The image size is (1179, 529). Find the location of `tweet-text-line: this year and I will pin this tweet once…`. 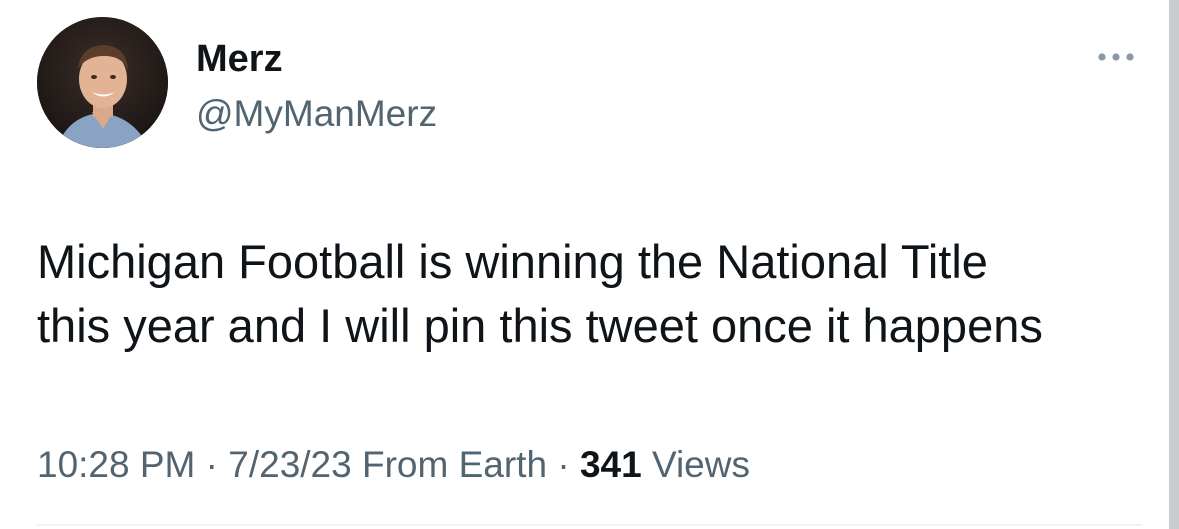

tweet-text-line: this year and I will pin this tweet once… is located at coordinates (540, 325).